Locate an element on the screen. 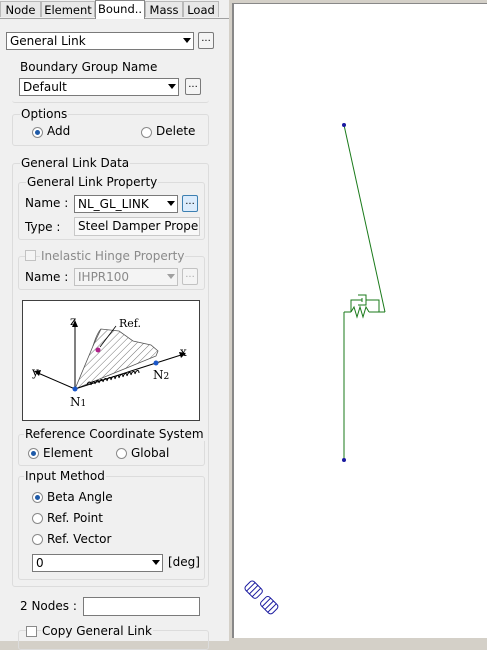 The width and height of the screenshot is (487, 650). link-name-label: Name : is located at coordinates (47, 203).